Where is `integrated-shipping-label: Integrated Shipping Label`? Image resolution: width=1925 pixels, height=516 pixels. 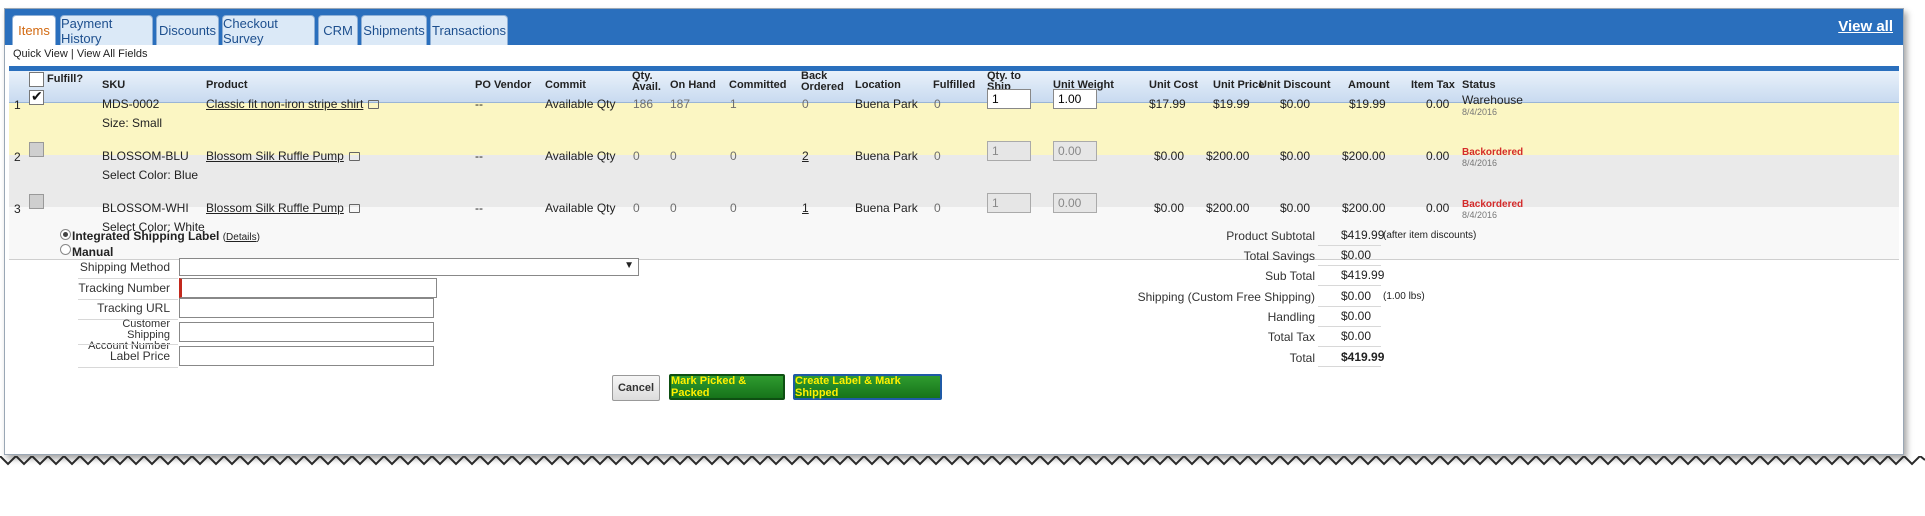
integrated-shipping-label: Integrated Shipping Label is located at coordinates (146, 236).